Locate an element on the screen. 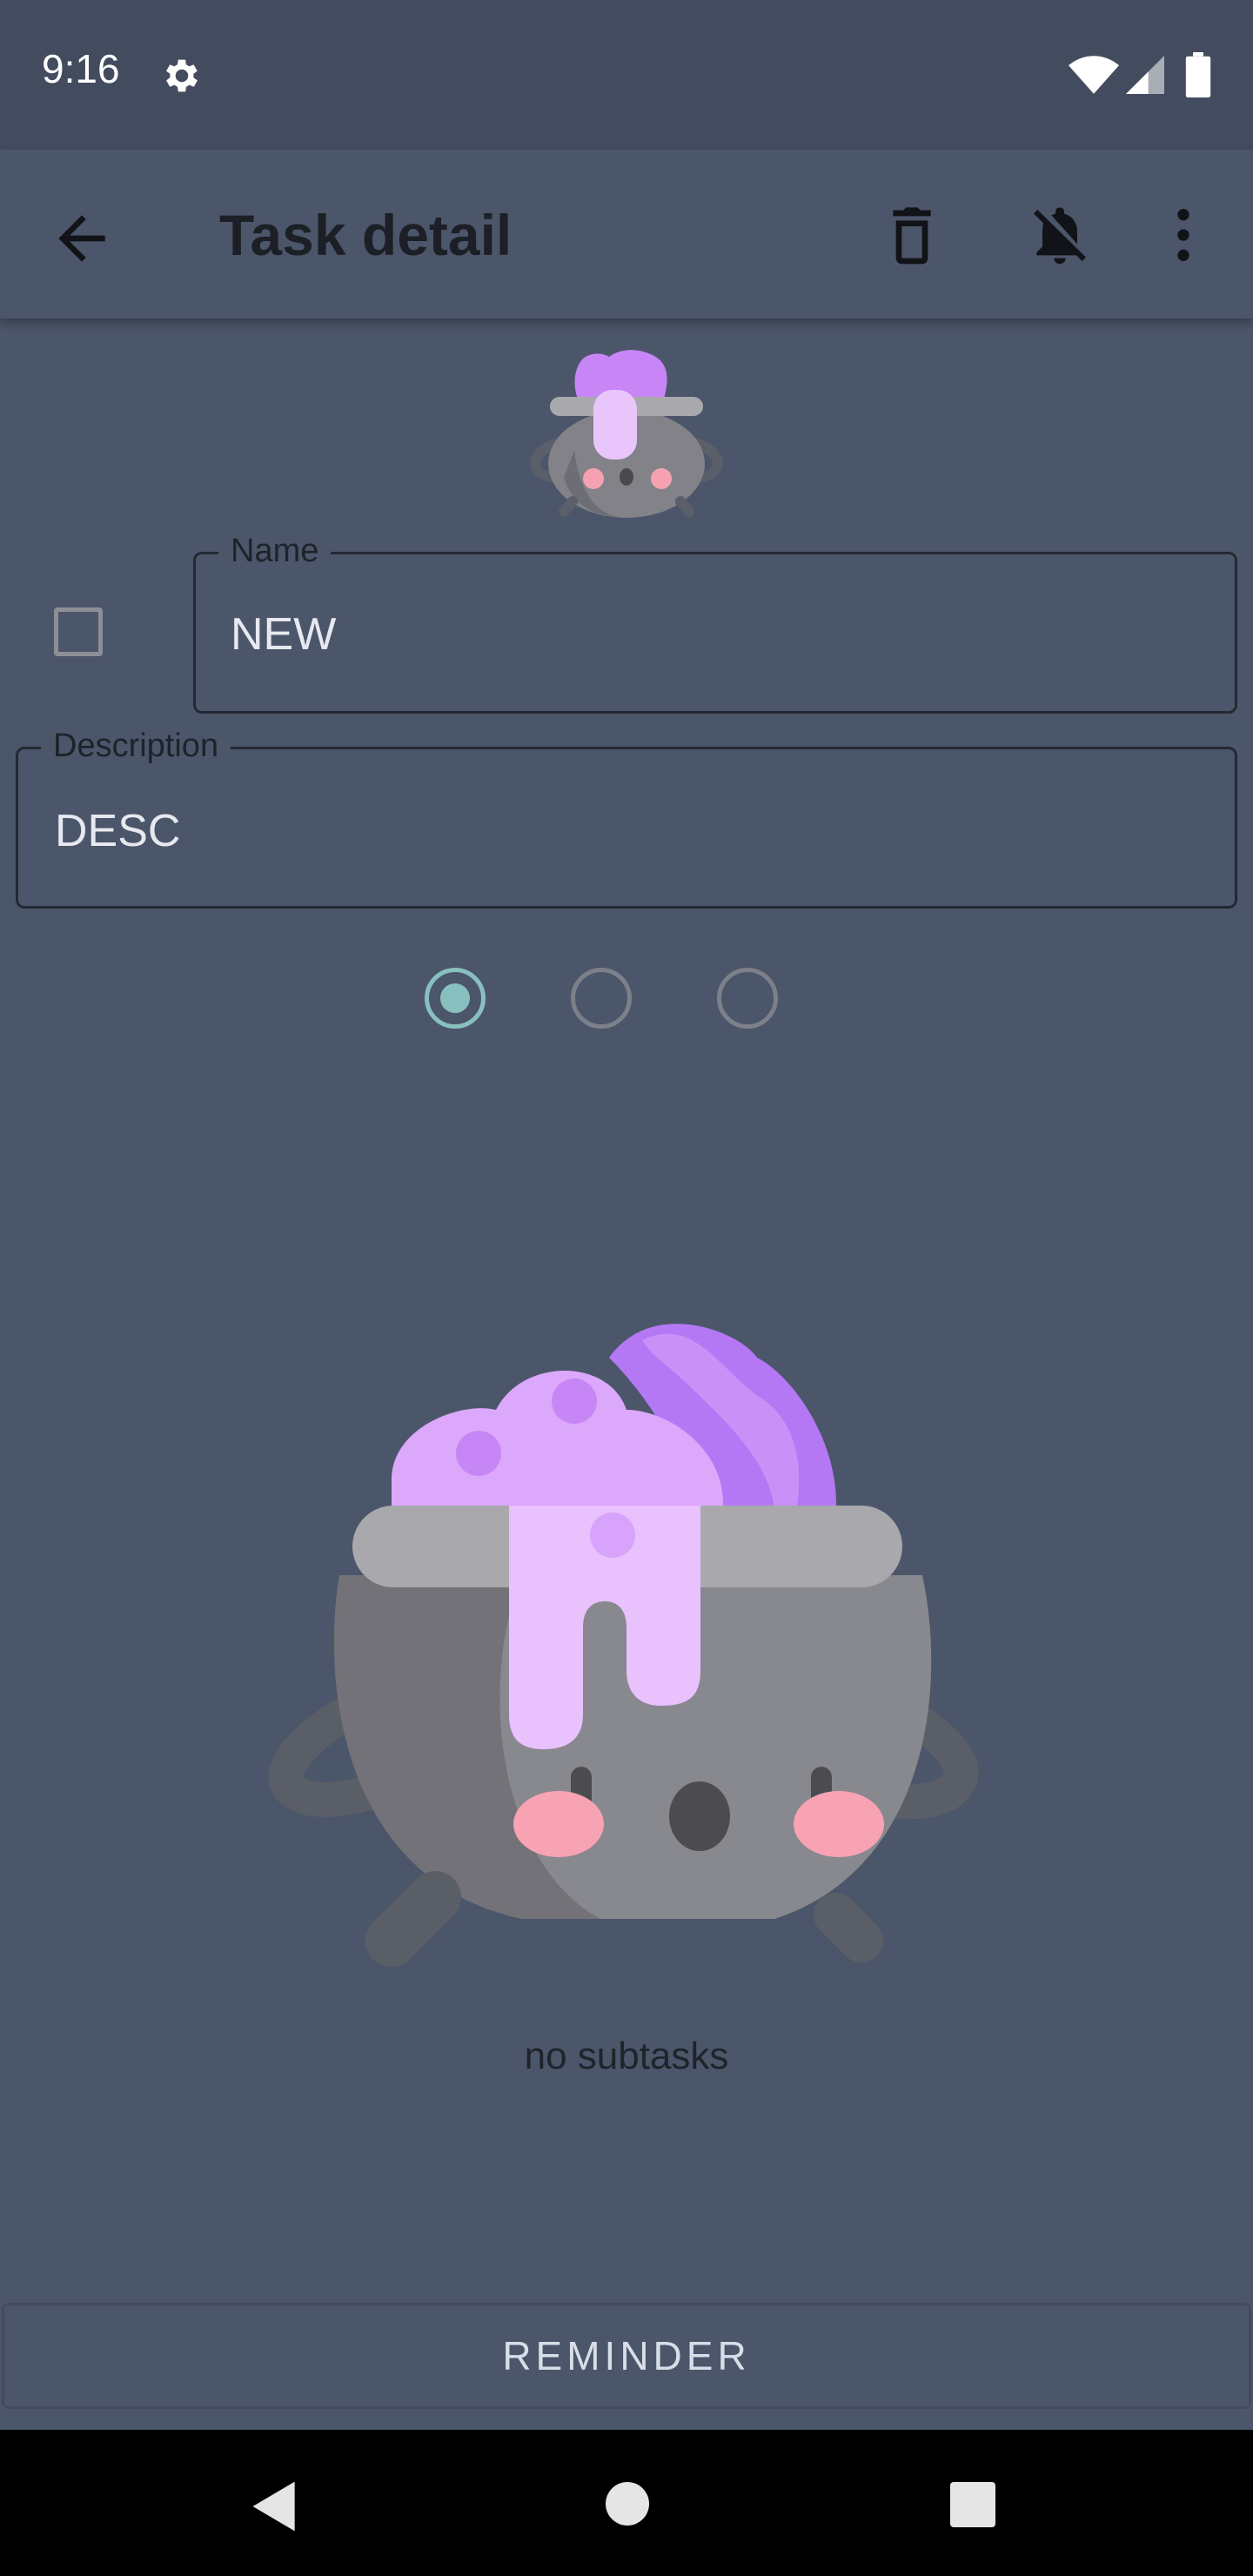 This screenshot has width=1253, height=2576. radio-selected-dot is located at coordinates (455, 998).